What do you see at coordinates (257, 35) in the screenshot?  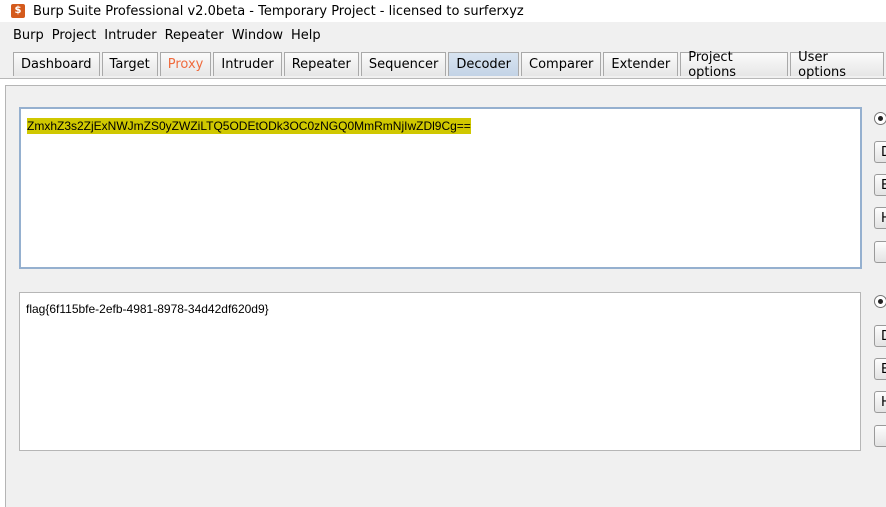 I see `menu-window: Window` at bounding box center [257, 35].